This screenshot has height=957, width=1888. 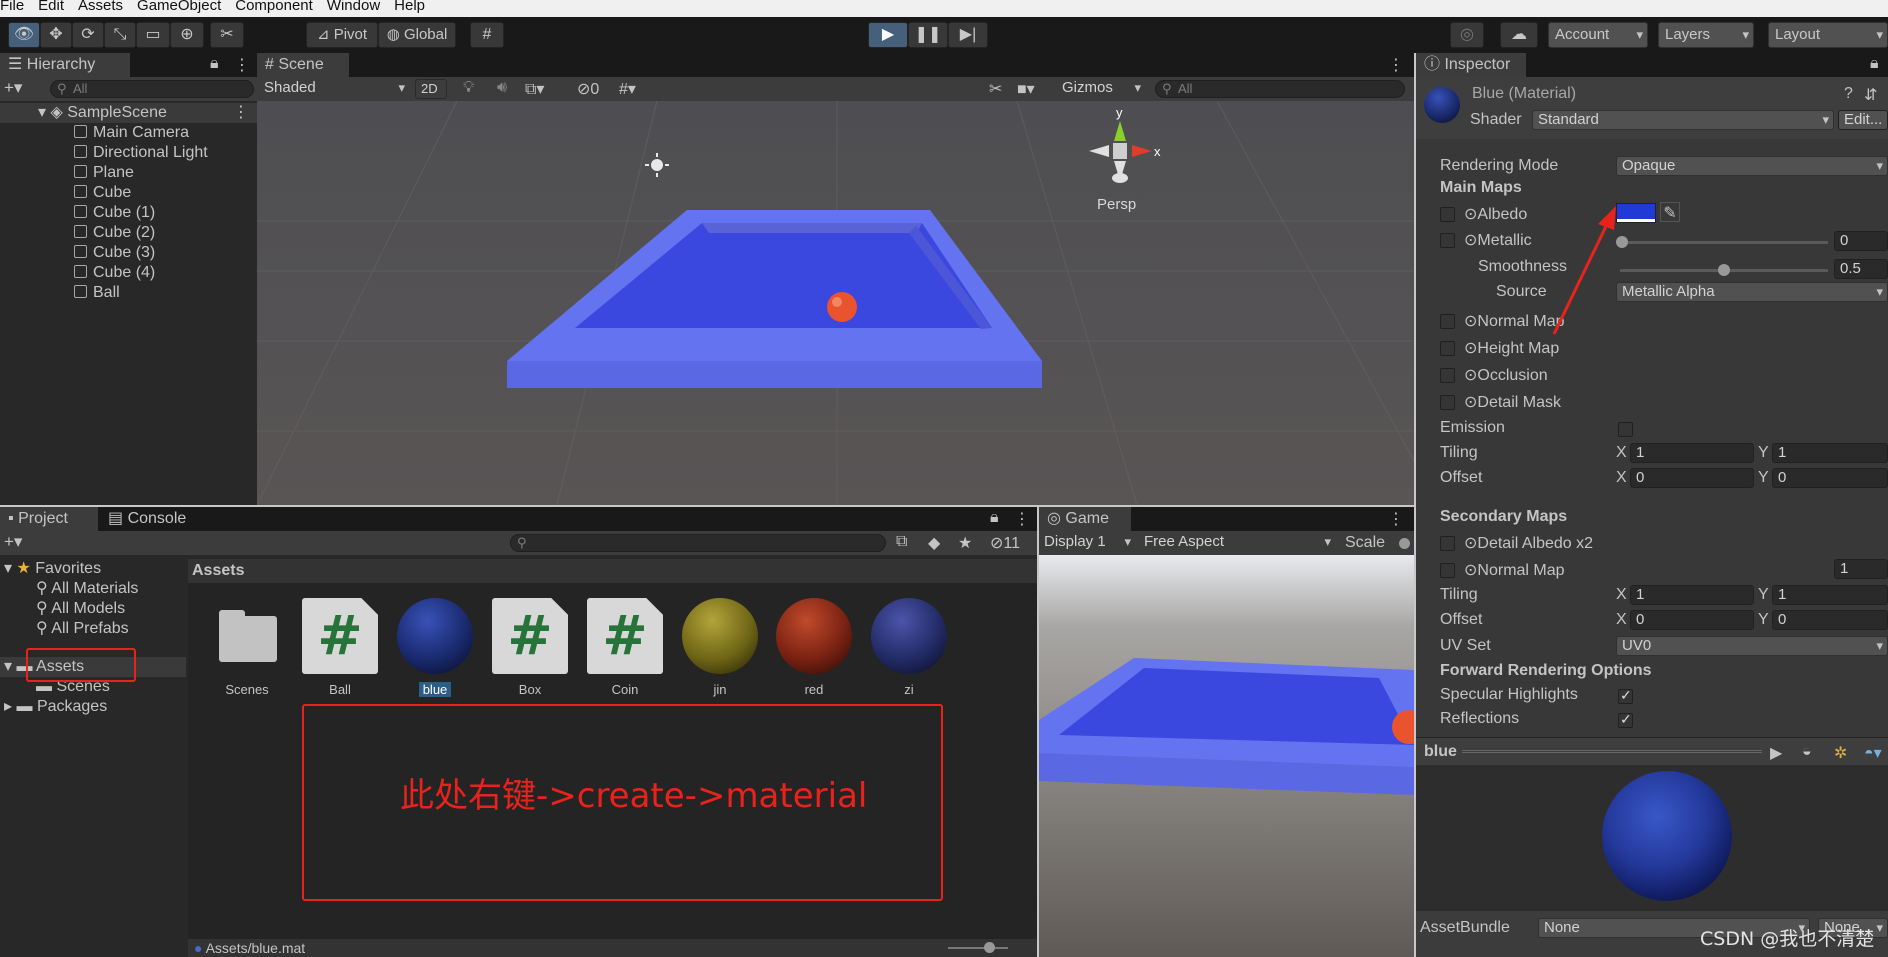 What do you see at coordinates (888, 35) in the screenshot?
I see `play-button: ▶` at bounding box center [888, 35].